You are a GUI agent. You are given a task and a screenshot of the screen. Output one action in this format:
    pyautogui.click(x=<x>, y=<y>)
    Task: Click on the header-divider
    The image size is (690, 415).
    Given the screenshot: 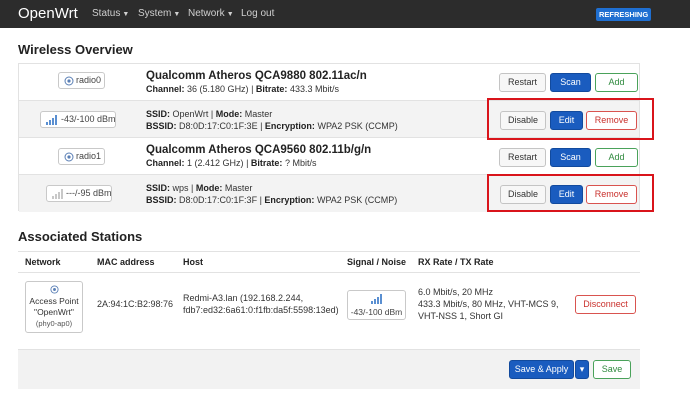 What is the action you would take?
    pyautogui.click(x=329, y=272)
    